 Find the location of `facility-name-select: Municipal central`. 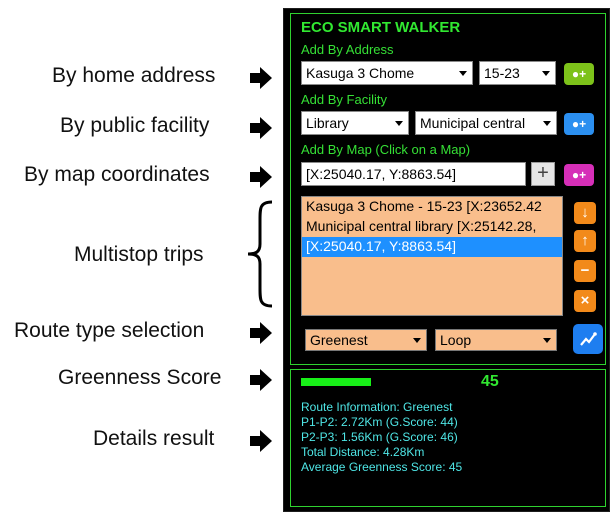

facility-name-select: Municipal central is located at coordinates (486, 123).